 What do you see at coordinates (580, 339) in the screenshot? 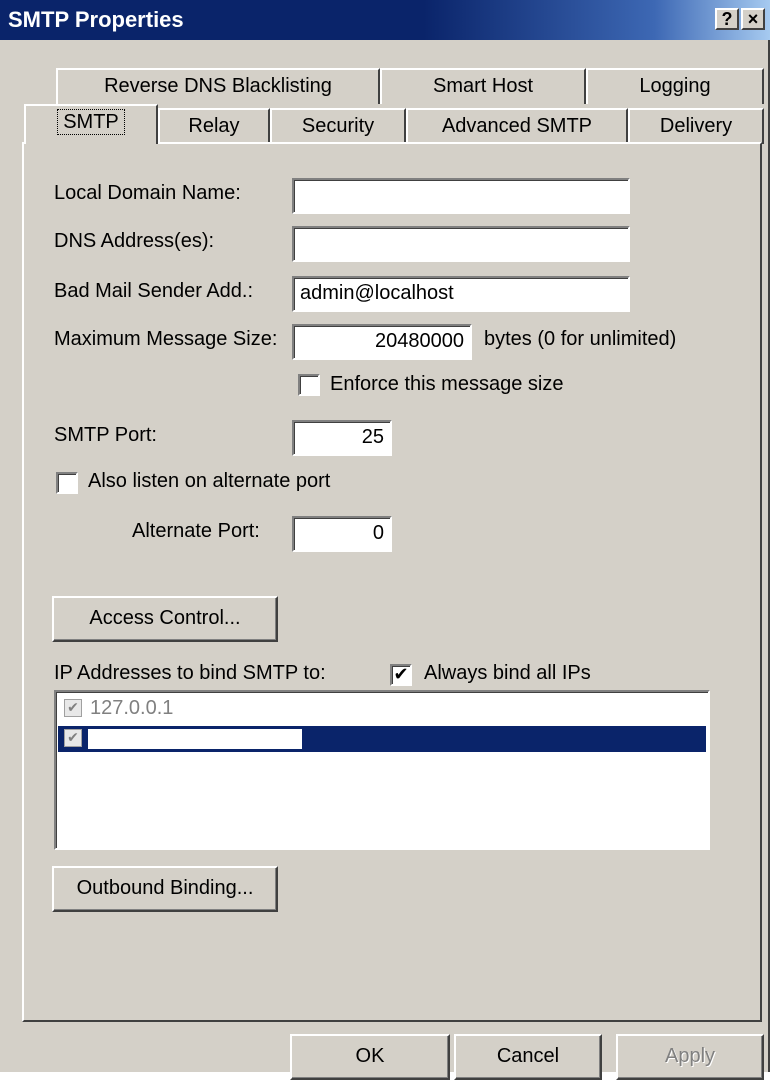
I see `max-message-size-unit: bytes (0 for unlimited)` at bounding box center [580, 339].